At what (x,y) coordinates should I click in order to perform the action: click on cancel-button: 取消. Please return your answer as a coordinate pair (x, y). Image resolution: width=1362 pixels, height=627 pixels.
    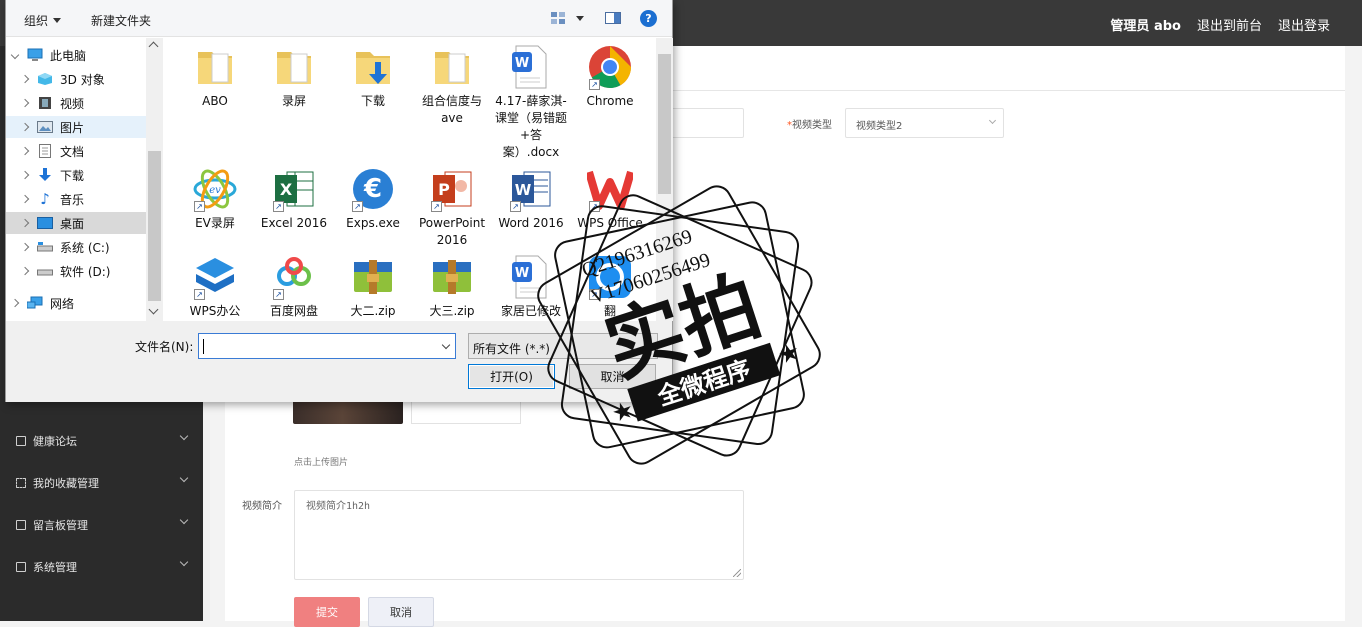
    Looking at the image, I should click on (401, 612).